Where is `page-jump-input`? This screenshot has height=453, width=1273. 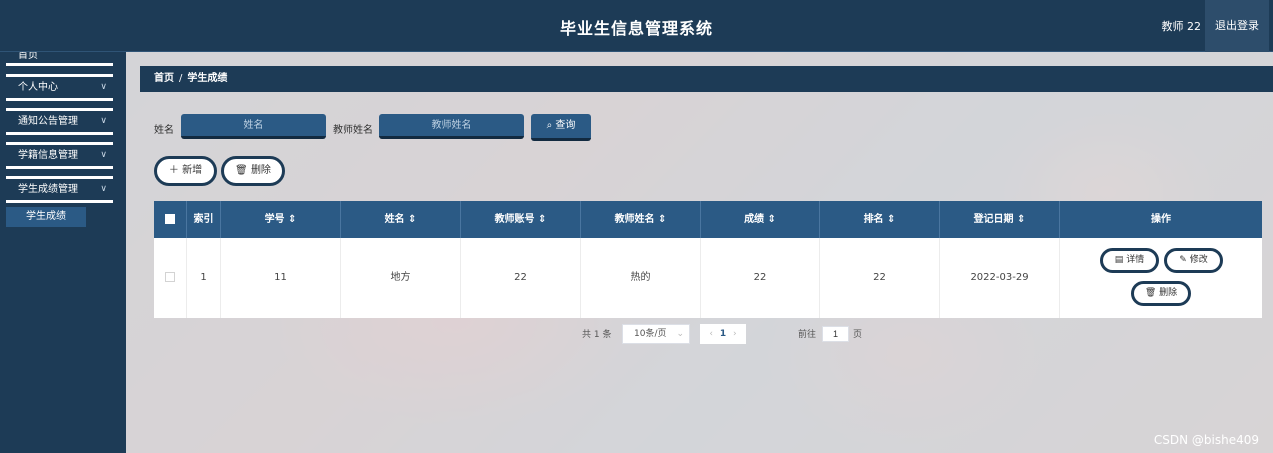
page-jump-input is located at coordinates (835, 334).